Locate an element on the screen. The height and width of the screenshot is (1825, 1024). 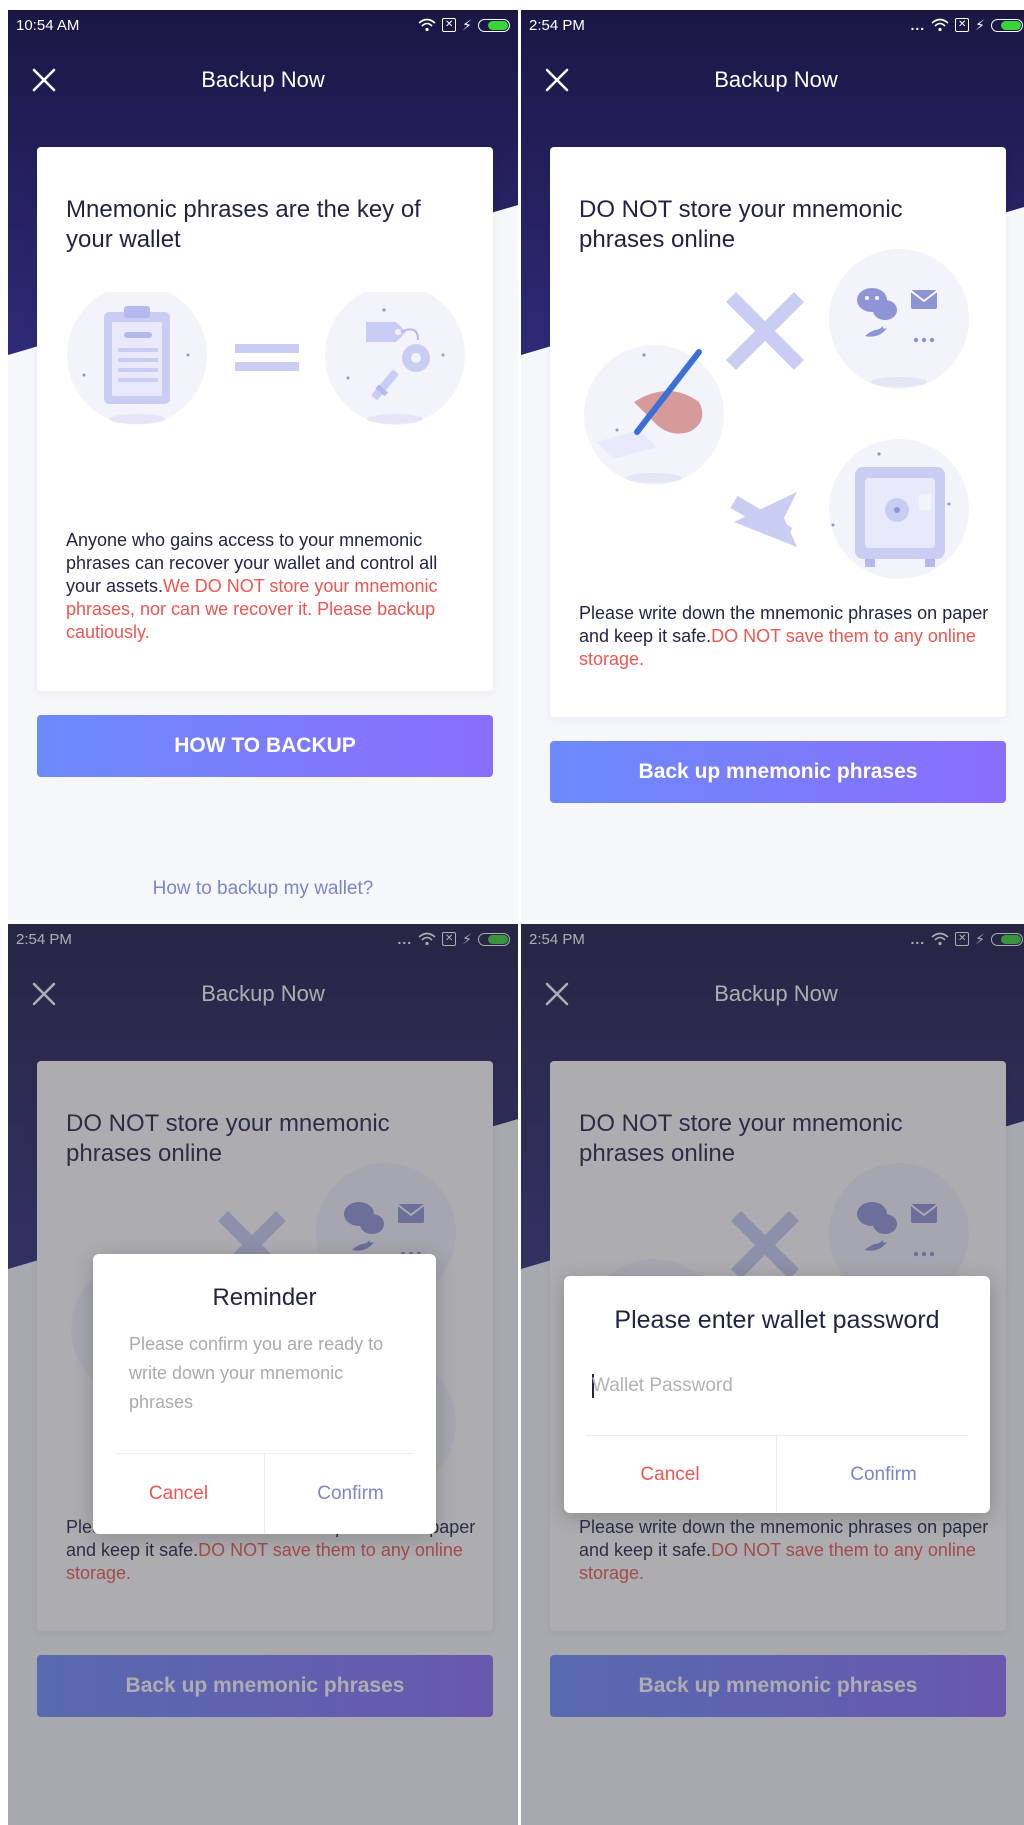
storage-illustration is located at coordinates (776, 414).